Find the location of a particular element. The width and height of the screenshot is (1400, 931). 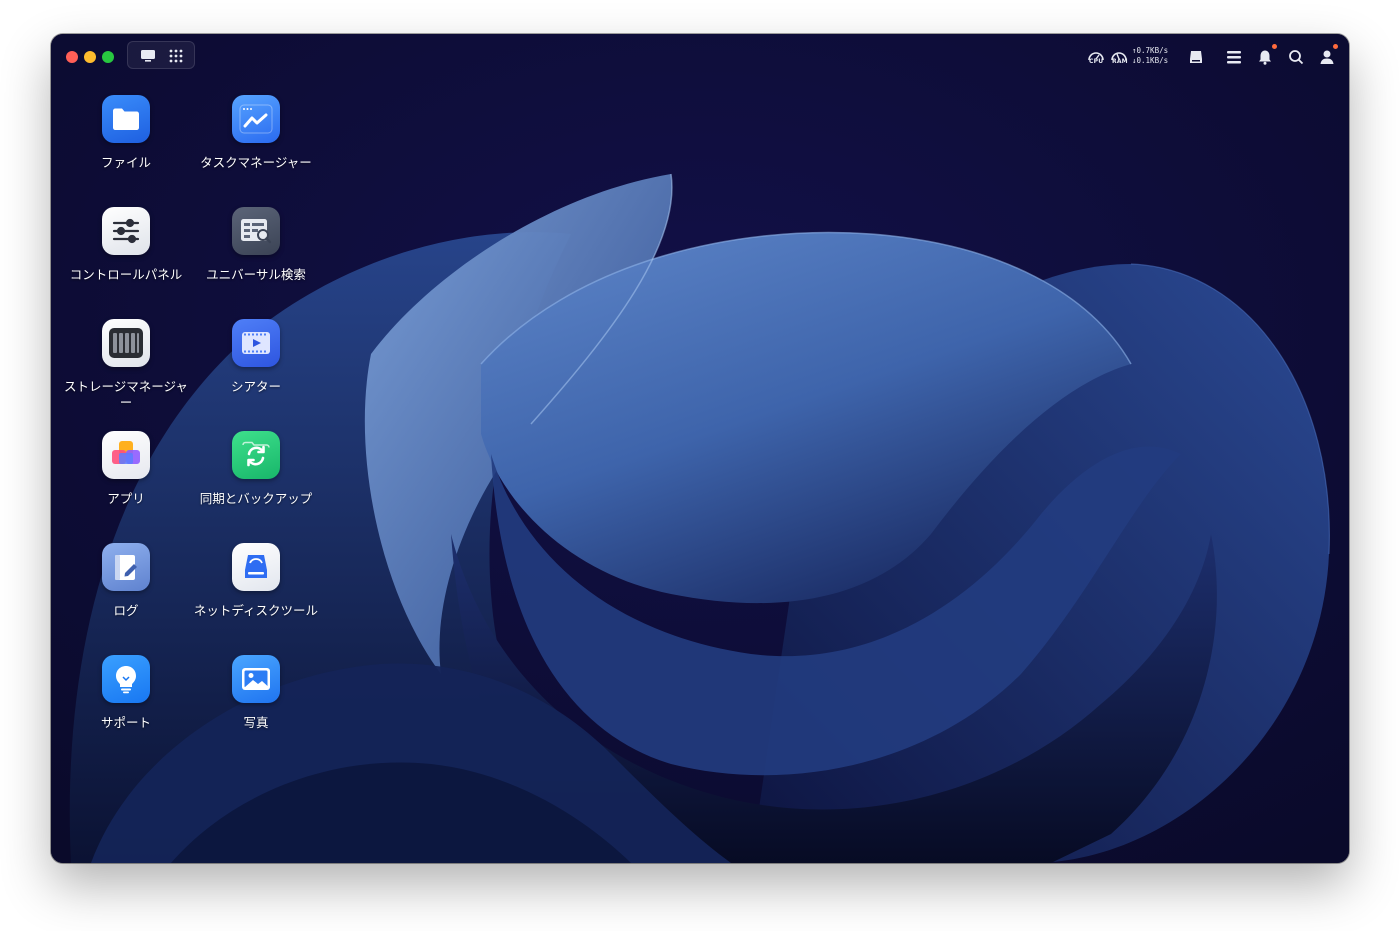

desktop-icon-storage-manager: ストレージマネージャー is located at coordinates (126, 369).